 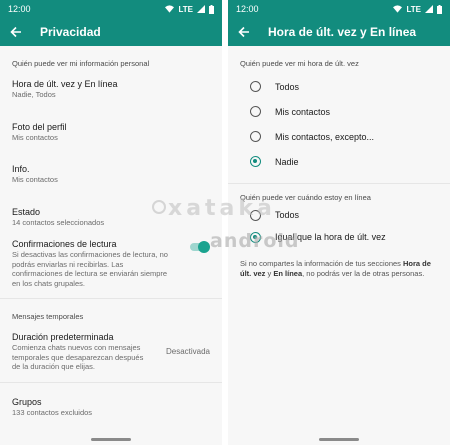 What do you see at coordinates (305, 197) in the screenshot?
I see `section-header-online: Quién puede ver cuándo estoy en línea` at bounding box center [305, 197].